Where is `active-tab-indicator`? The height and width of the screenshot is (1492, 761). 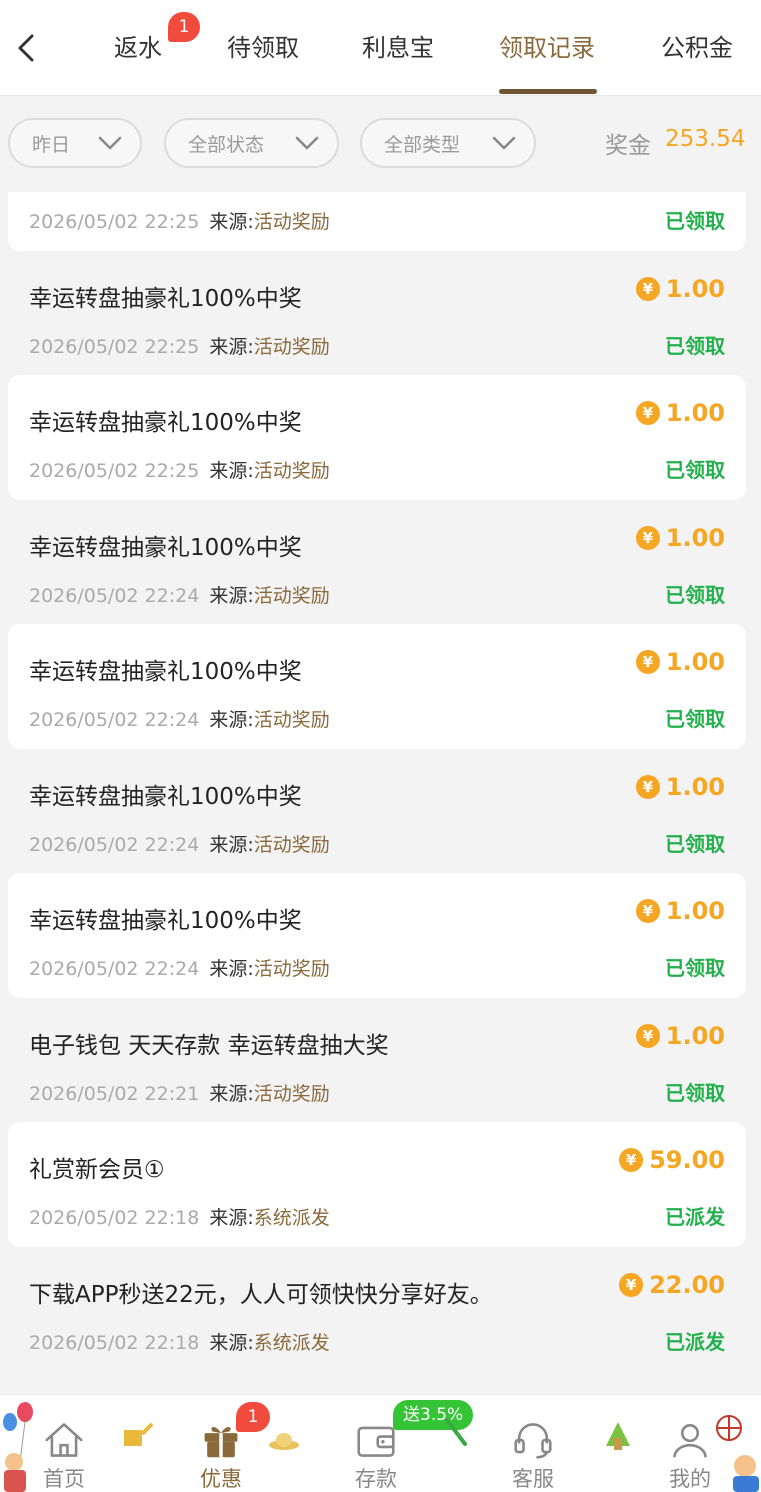
active-tab-indicator is located at coordinates (548, 91).